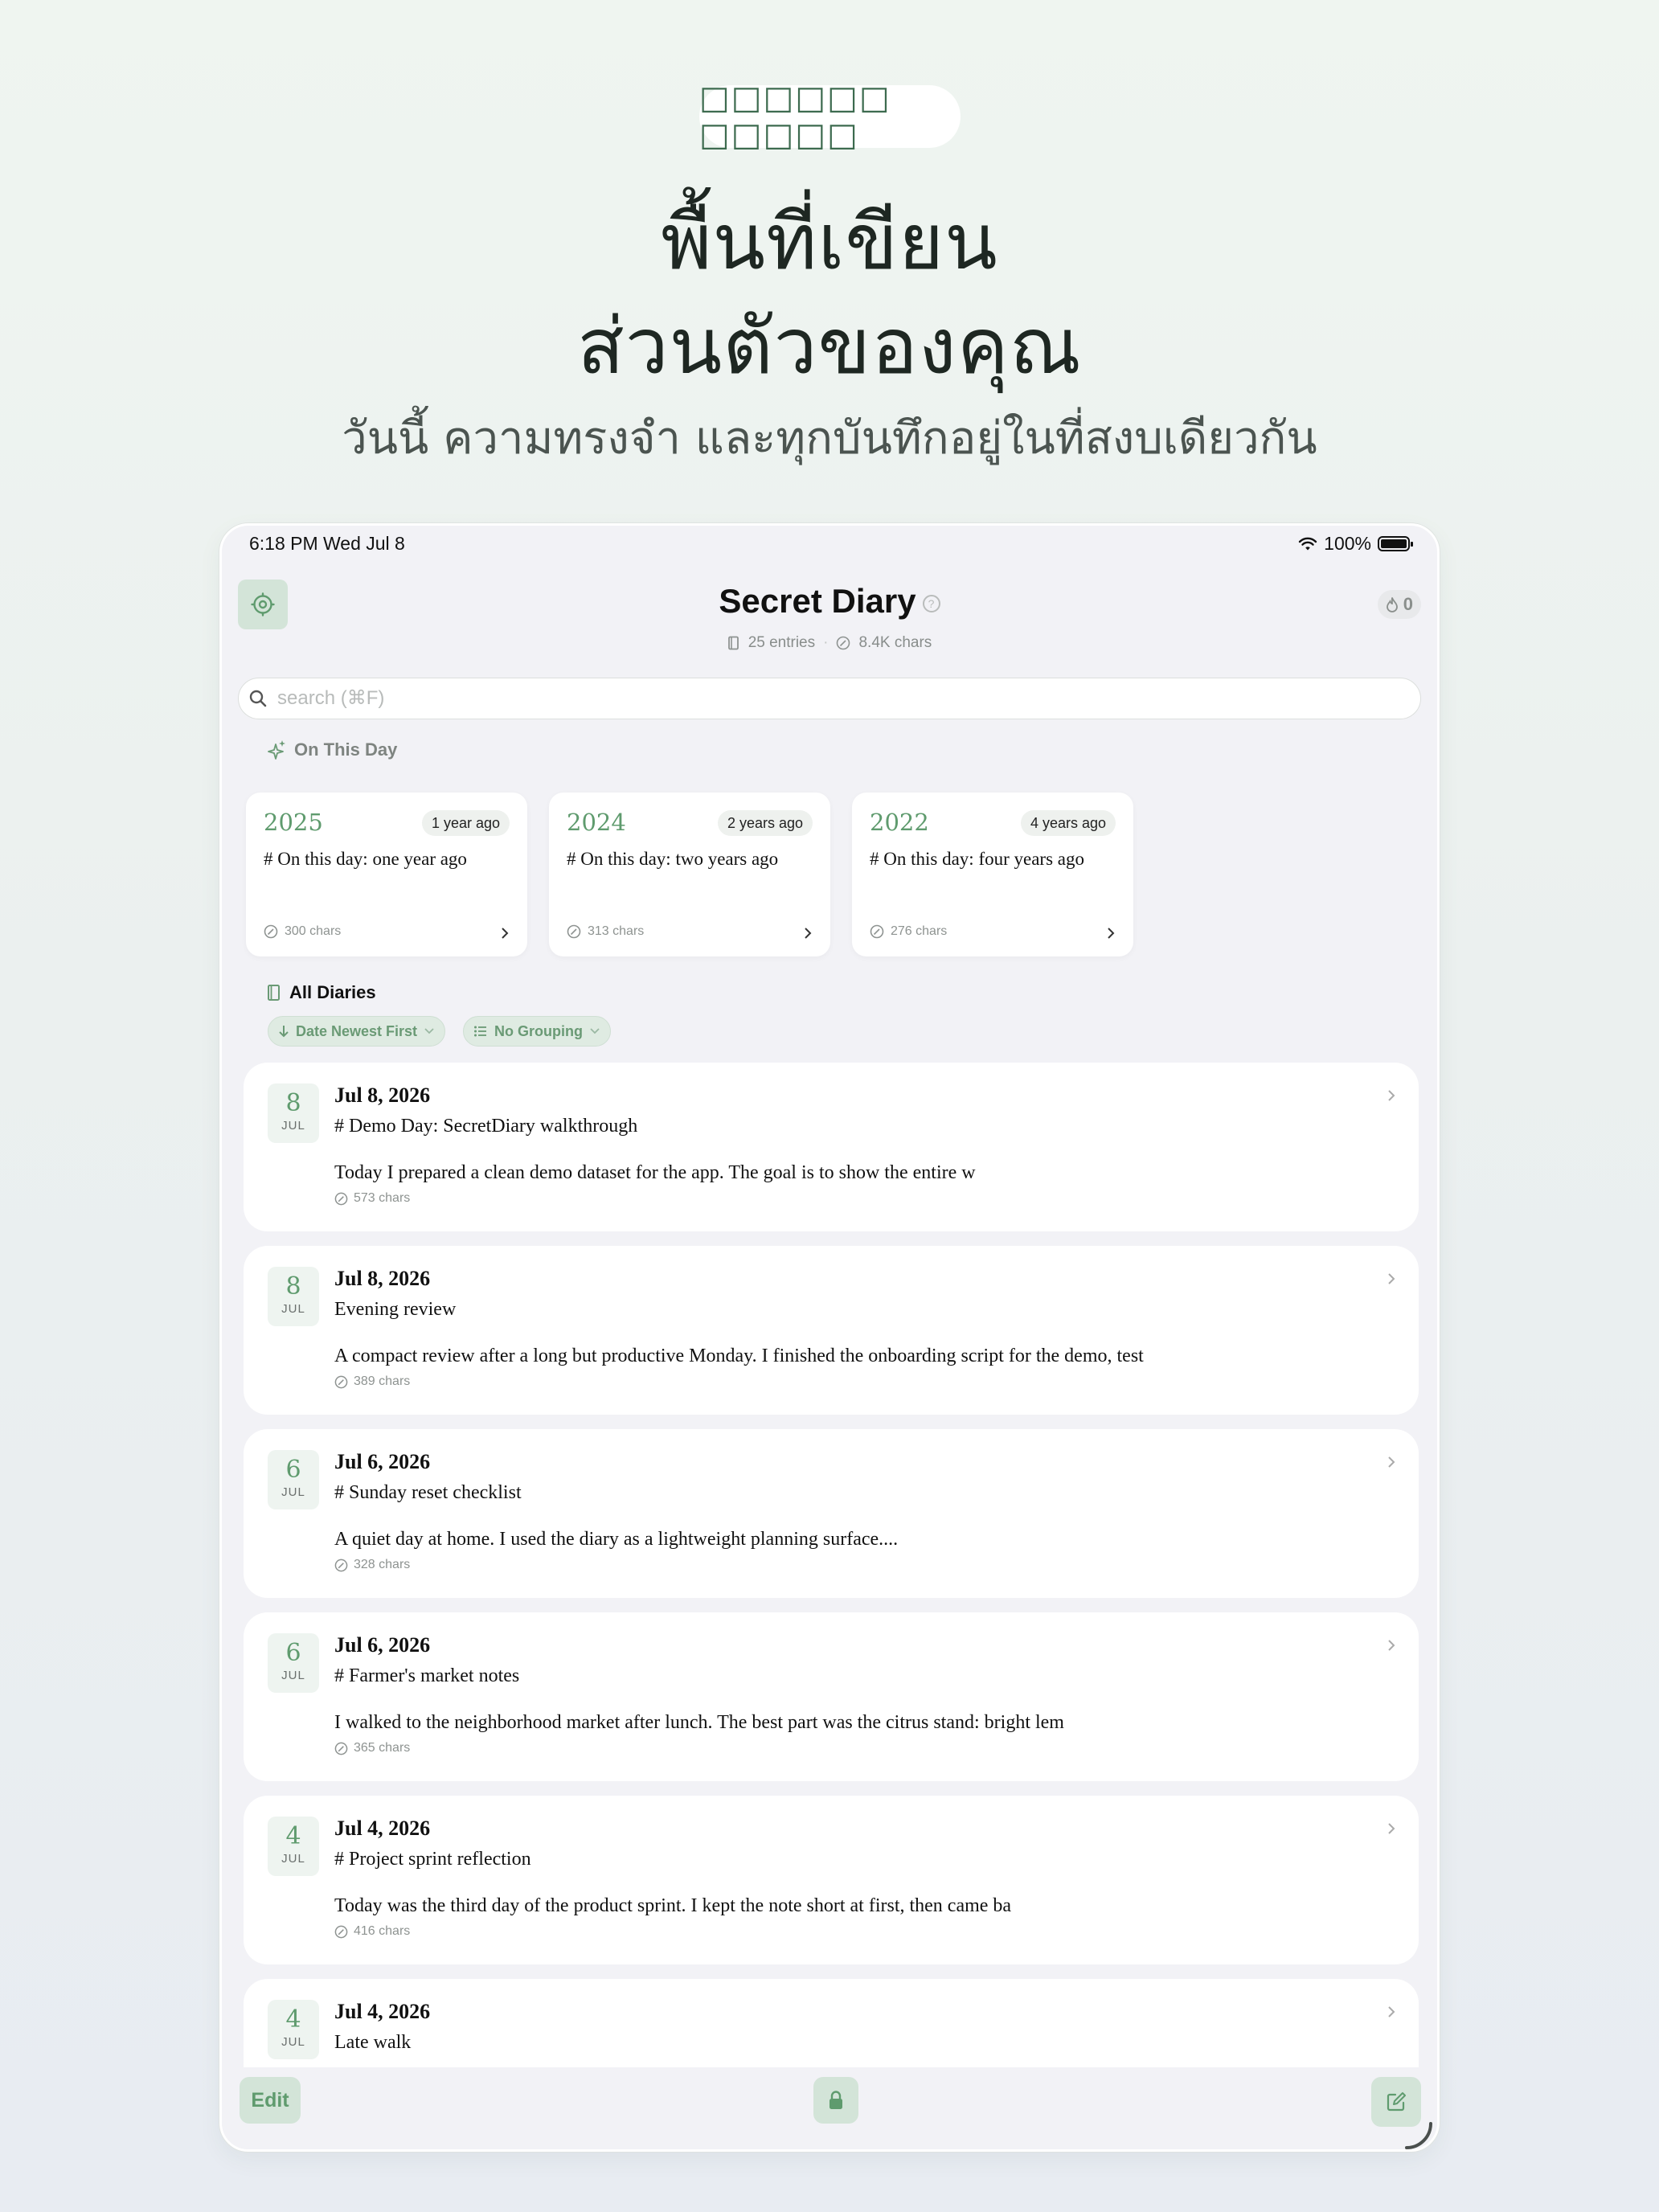 The image size is (1659, 2212). I want to click on card-year: 2024, so click(596, 822).